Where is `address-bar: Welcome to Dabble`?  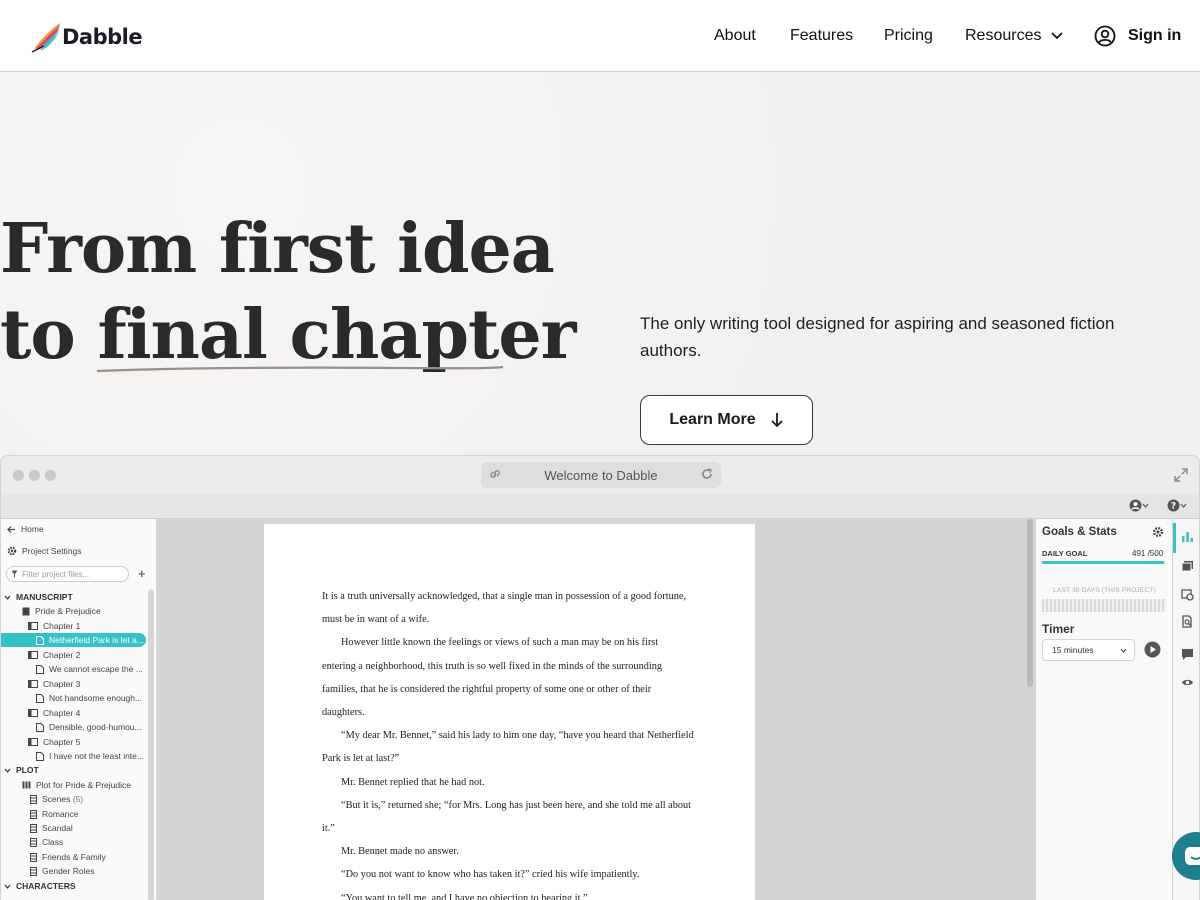
address-bar: Welcome to Dabble is located at coordinates (601, 475).